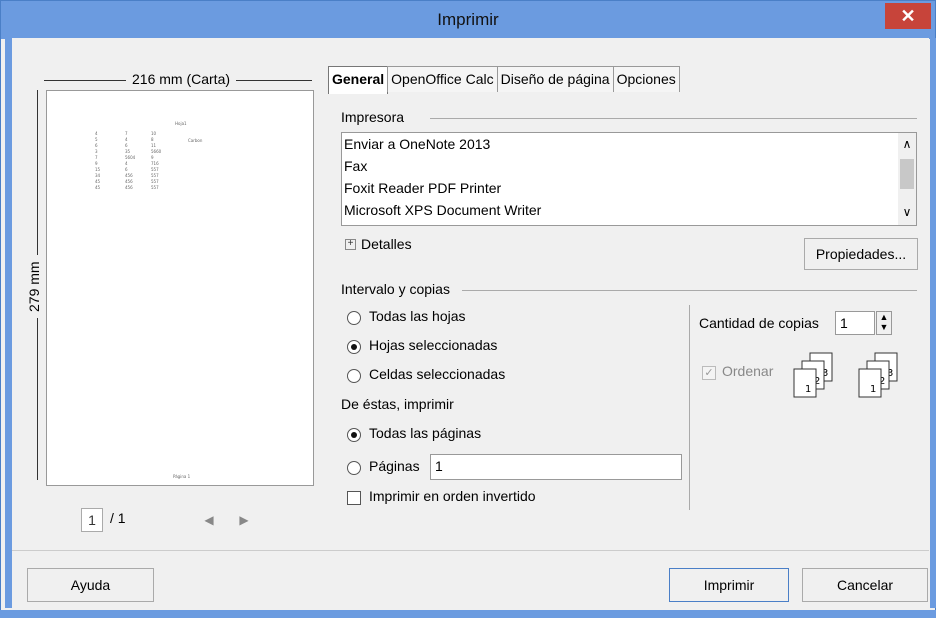  What do you see at coordinates (98, 187) in the screenshot?
I see `preview-cell: 45` at bounding box center [98, 187].